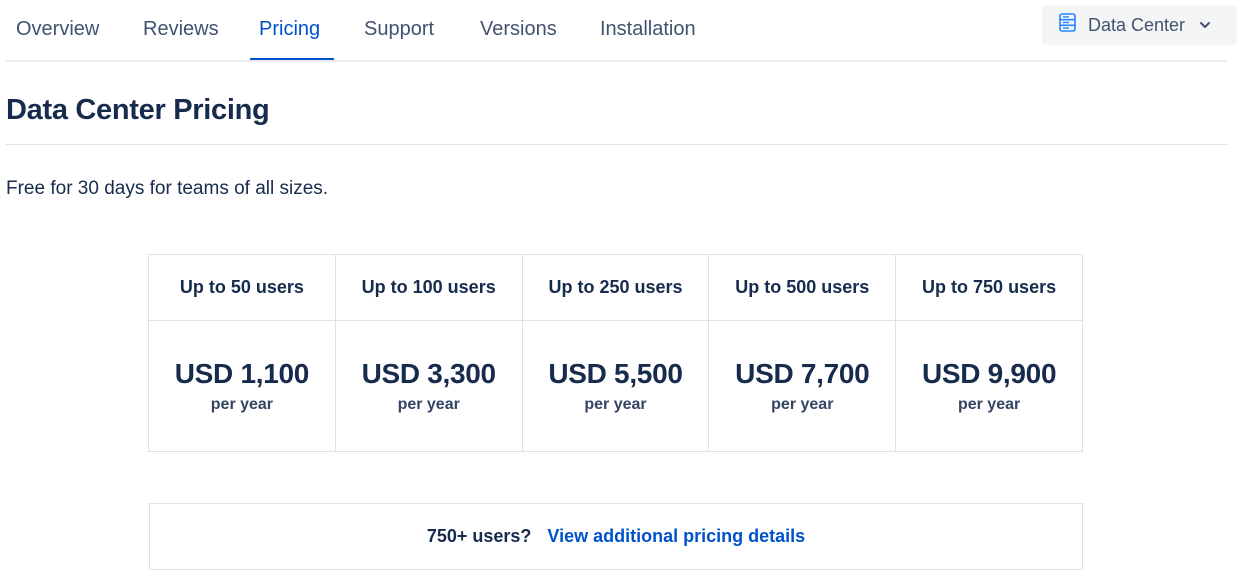 This screenshot has height=576, width=1242. I want to click on tab-reviews: Reviews, so click(181, 29).